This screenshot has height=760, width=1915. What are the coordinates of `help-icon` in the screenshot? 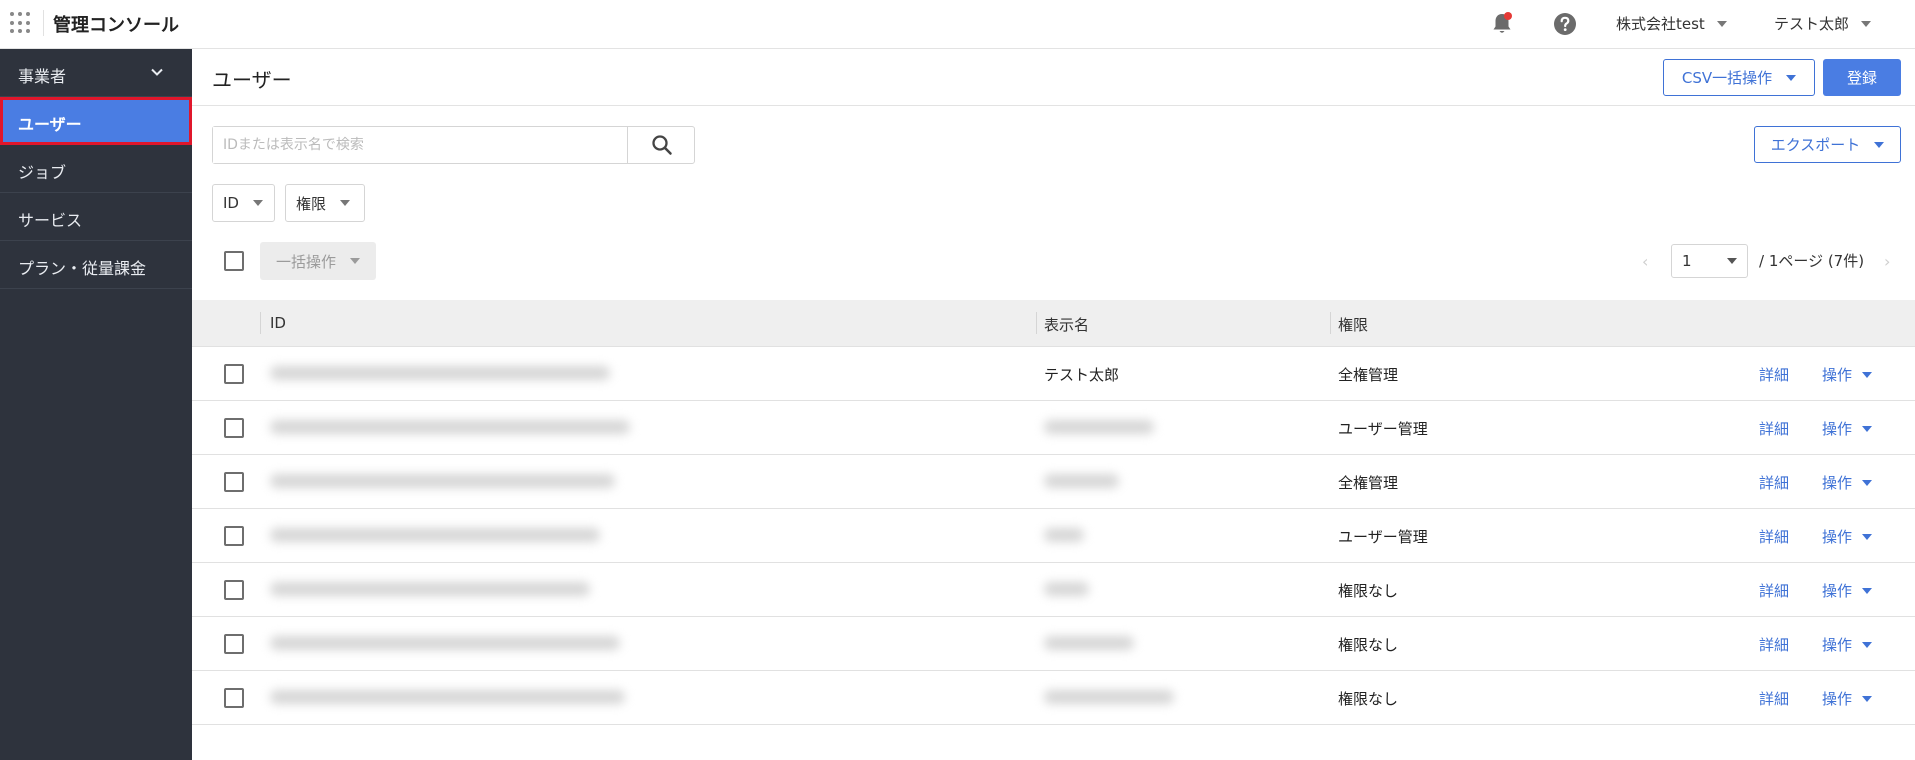 It's located at (1565, 24).